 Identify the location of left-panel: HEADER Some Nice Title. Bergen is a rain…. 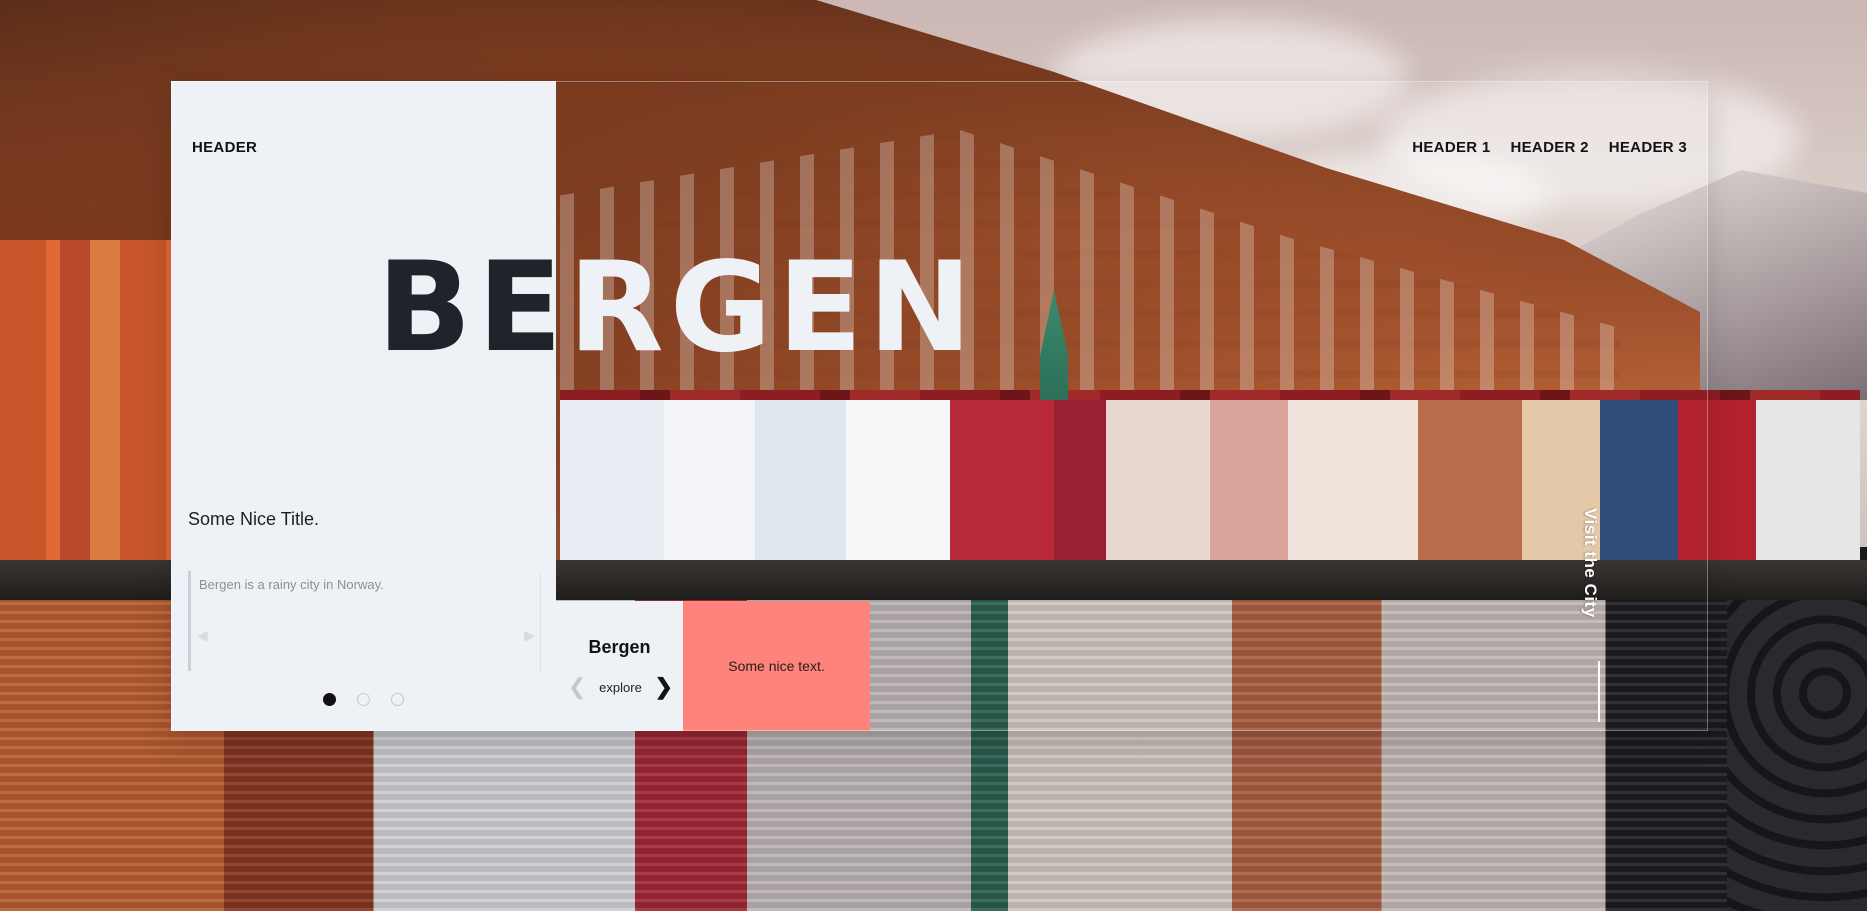
(363, 406).